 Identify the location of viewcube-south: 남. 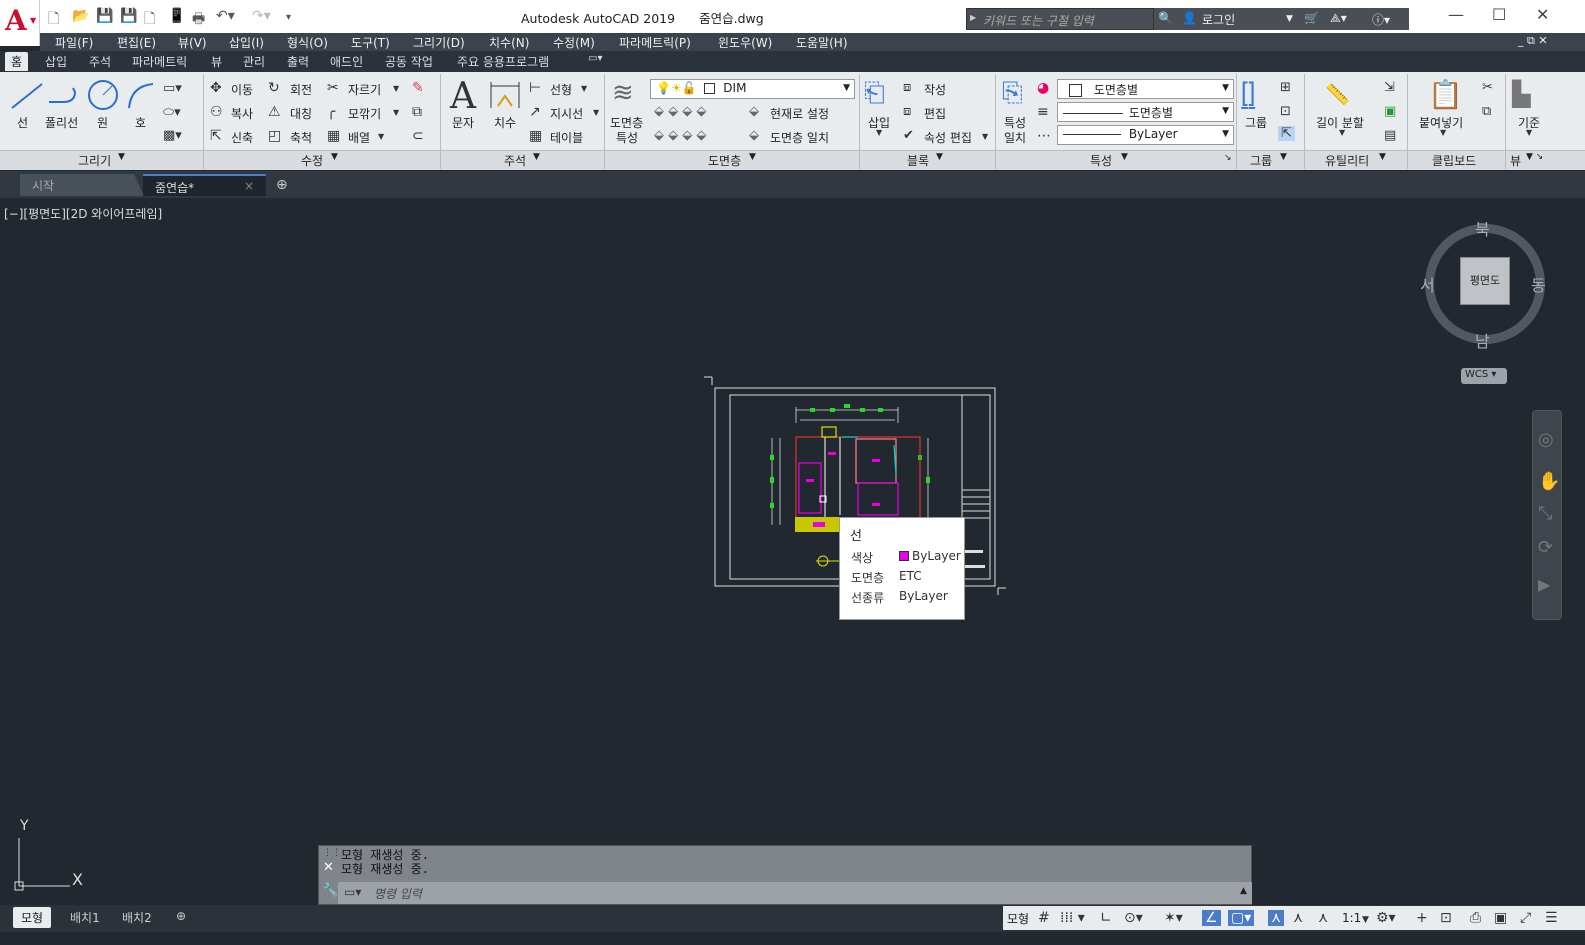
(1482, 340).